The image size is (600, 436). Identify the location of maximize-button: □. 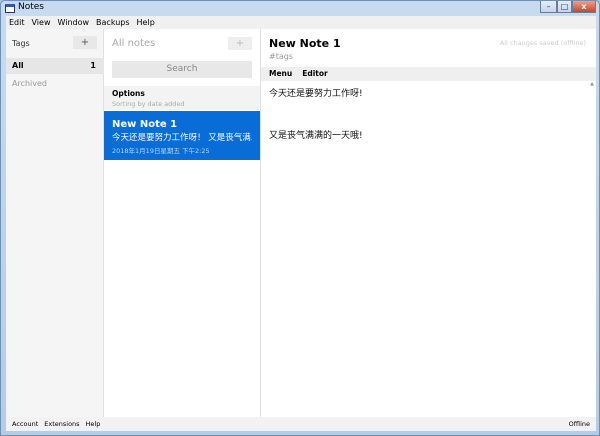
(564, 7).